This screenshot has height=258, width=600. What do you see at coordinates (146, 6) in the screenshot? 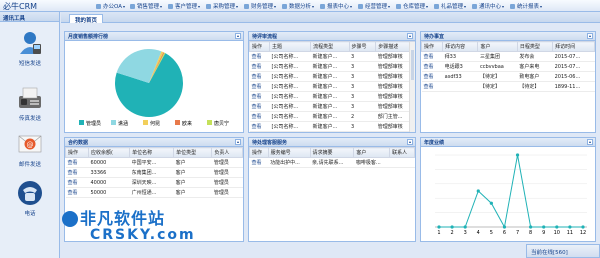
I see `menu-item-1: 销售管理 ▾` at bounding box center [146, 6].